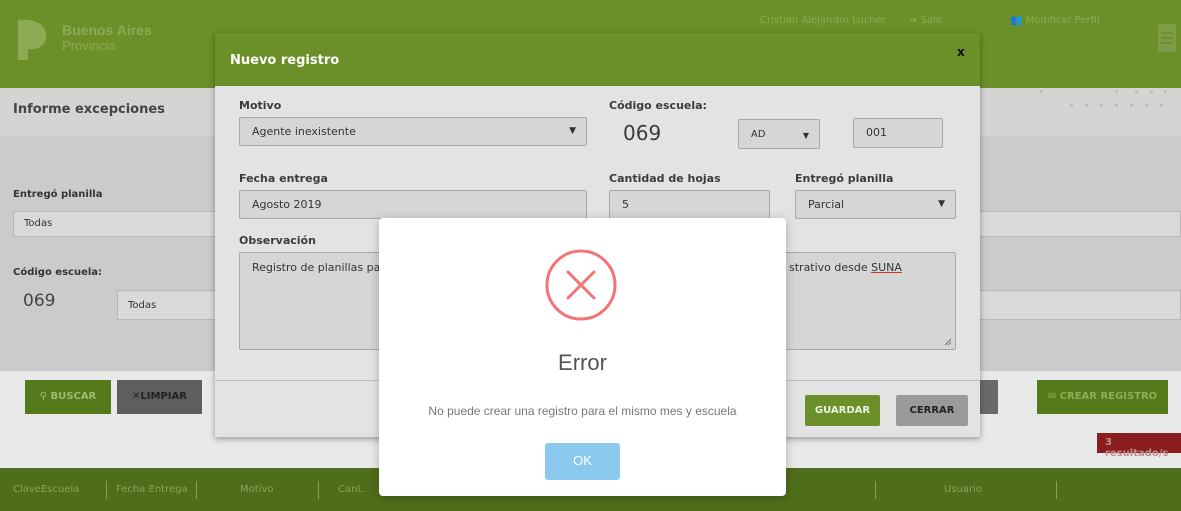 The image size is (1181, 511). What do you see at coordinates (931, 20) in the screenshot?
I see `logout-label: Salir` at bounding box center [931, 20].